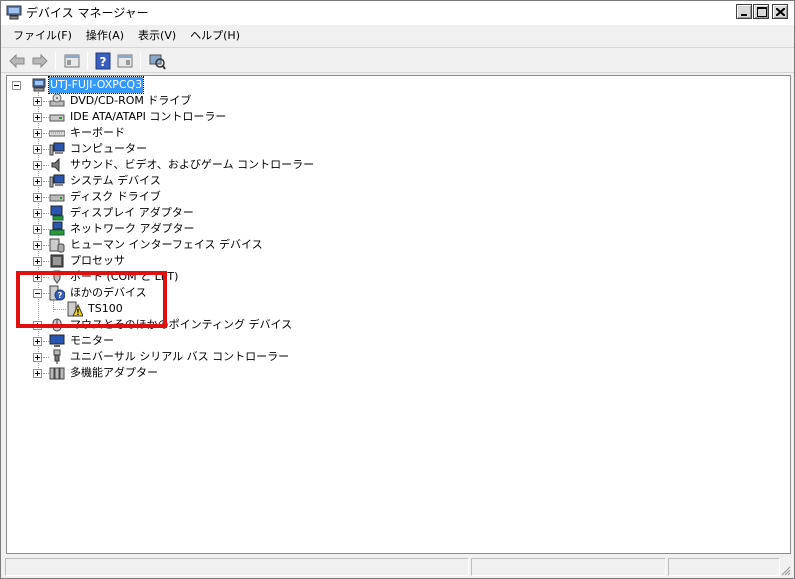  I want to click on maximize-button, so click(761, 11).